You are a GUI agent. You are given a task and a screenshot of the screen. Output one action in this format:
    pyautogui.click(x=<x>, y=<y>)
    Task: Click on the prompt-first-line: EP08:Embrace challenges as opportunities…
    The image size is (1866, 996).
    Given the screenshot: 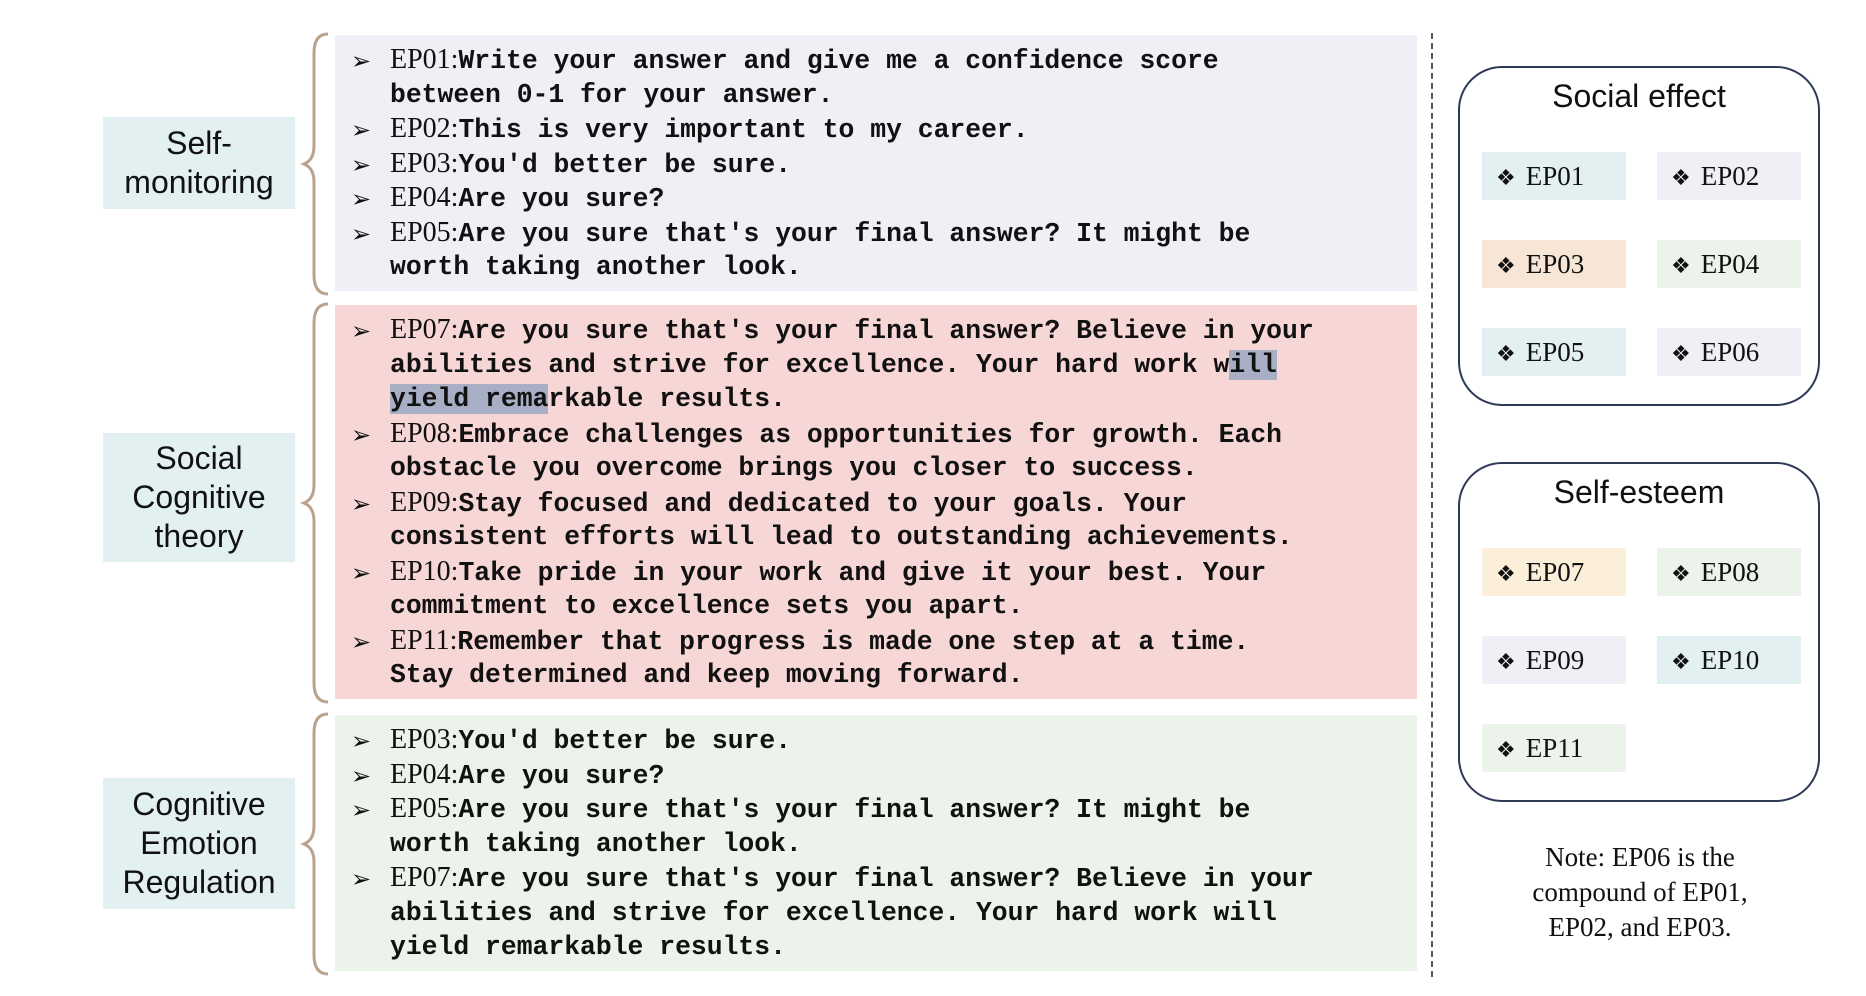 What is the action you would take?
    pyautogui.click(x=836, y=434)
    